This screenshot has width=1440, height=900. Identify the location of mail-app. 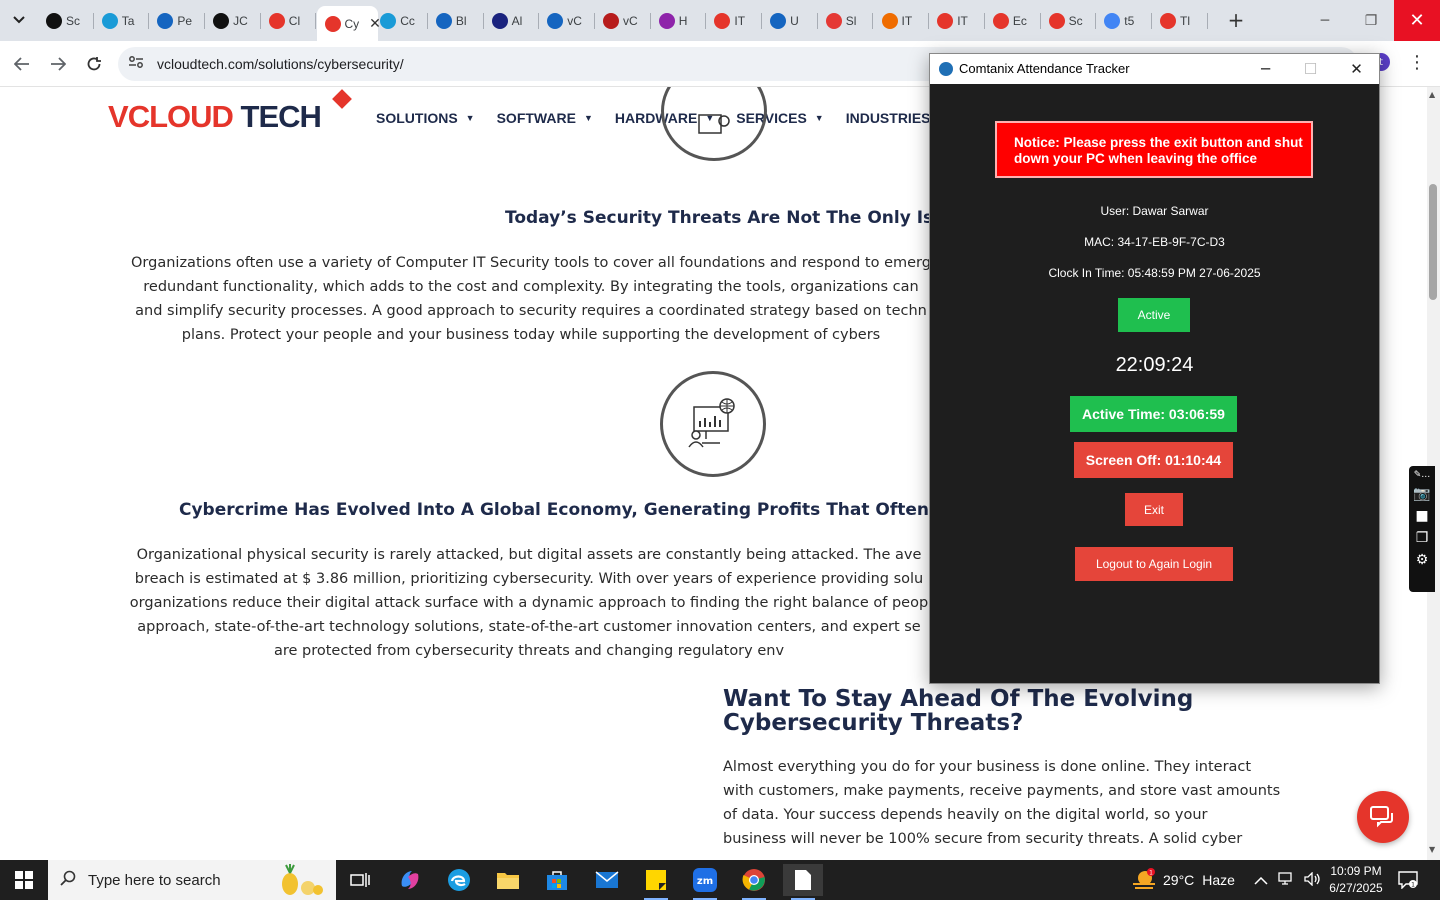
(607, 880).